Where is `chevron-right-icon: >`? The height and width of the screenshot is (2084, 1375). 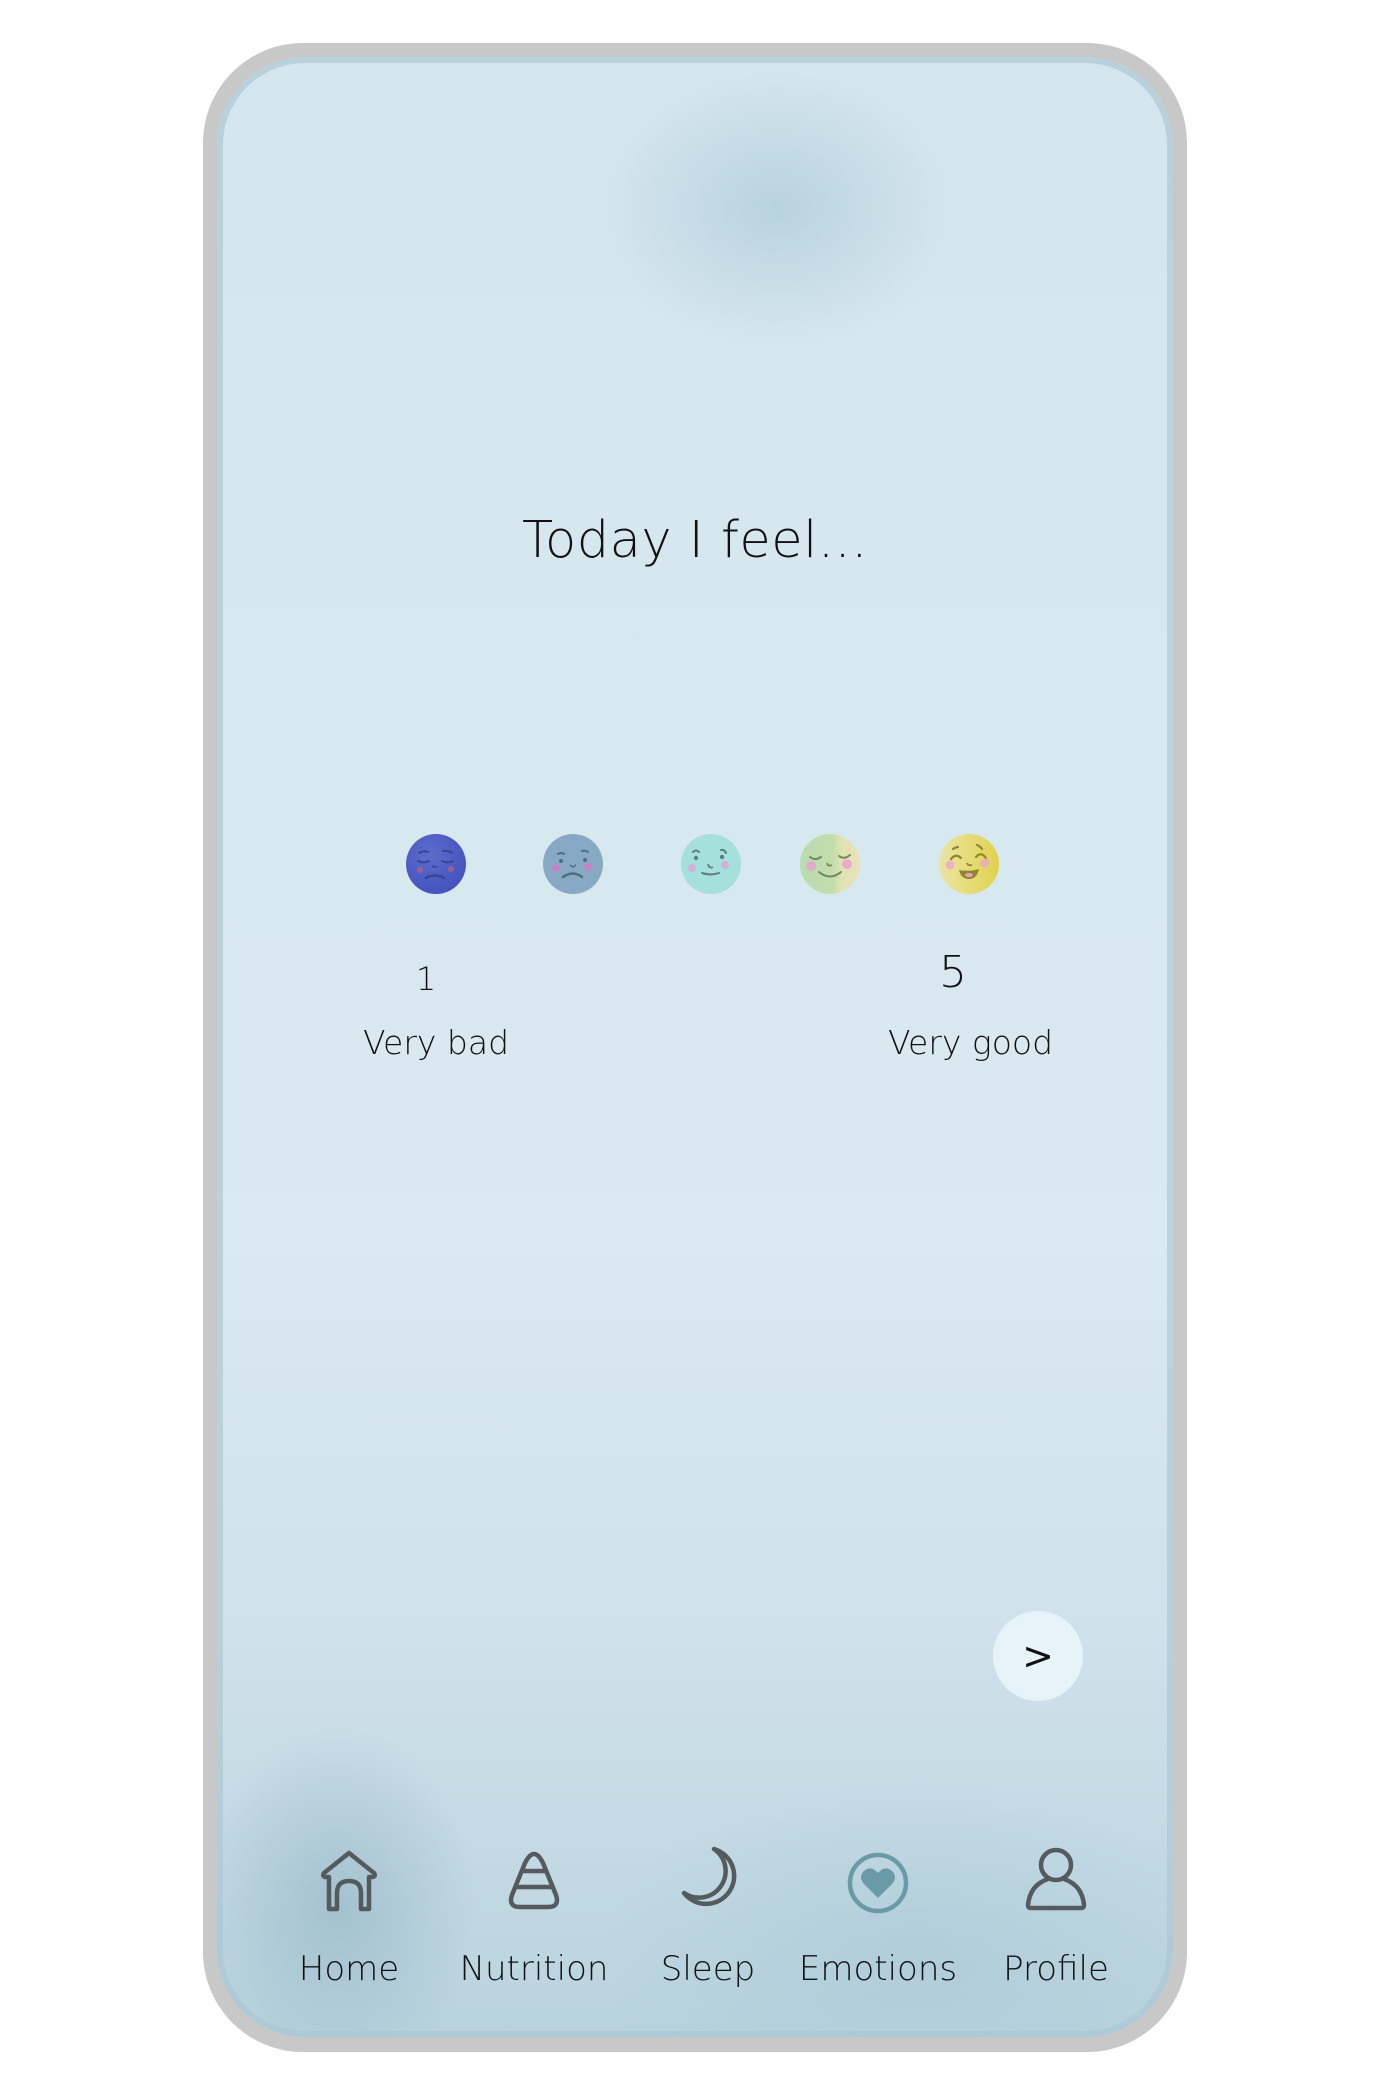
chevron-right-icon: > is located at coordinates (1038, 1656).